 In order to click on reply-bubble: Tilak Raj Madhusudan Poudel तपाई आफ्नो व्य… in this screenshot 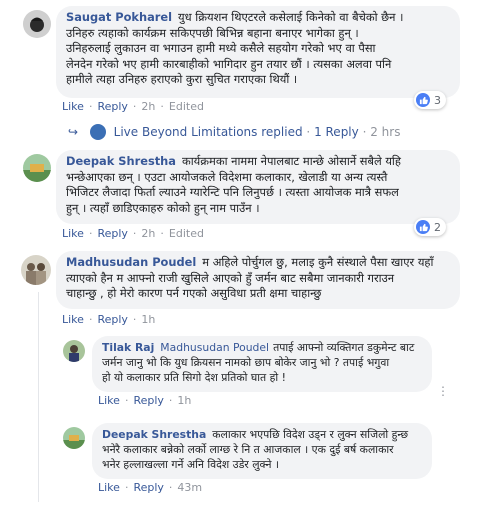, I will do `click(262, 364)`.